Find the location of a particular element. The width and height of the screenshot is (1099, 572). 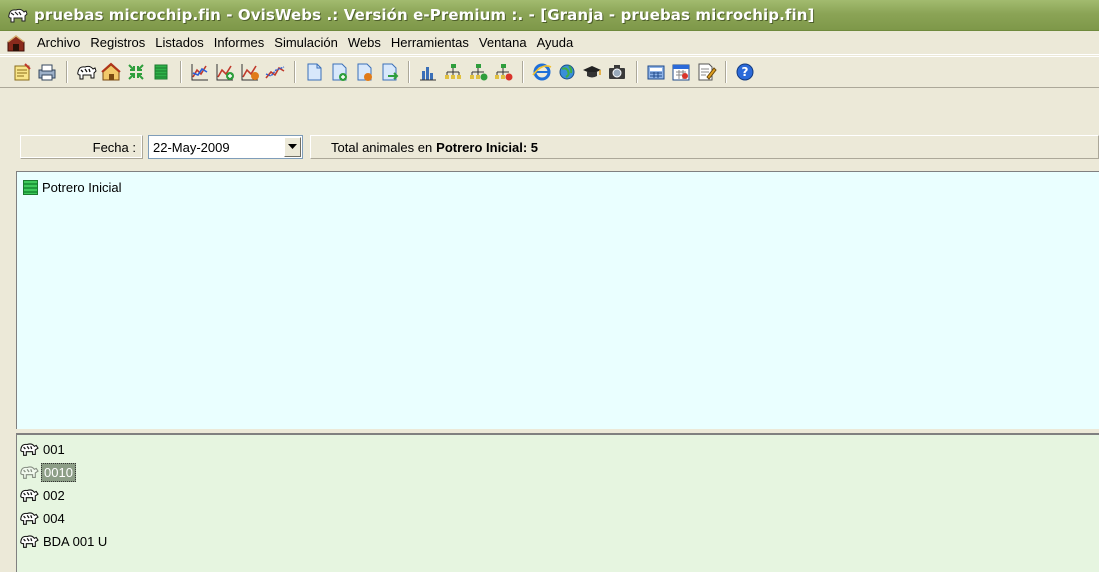

calculator-icon is located at coordinates (656, 72).